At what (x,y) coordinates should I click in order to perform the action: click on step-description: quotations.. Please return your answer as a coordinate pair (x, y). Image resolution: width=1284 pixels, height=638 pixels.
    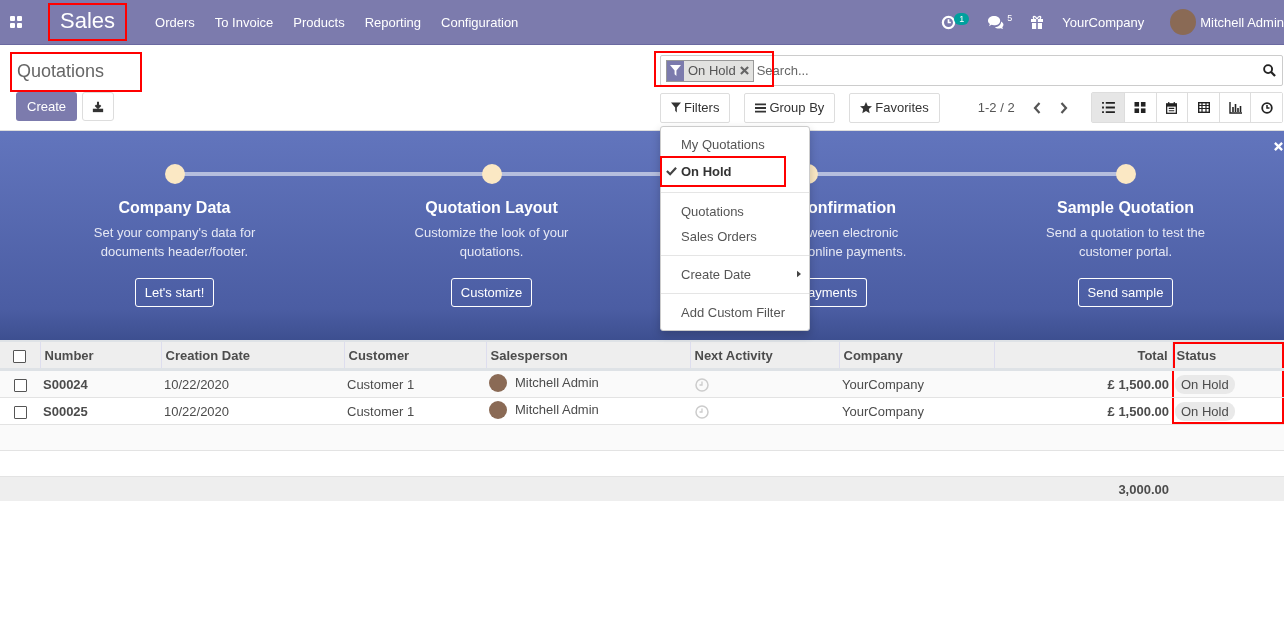
    Looking at the image, I should click on (491, 252).